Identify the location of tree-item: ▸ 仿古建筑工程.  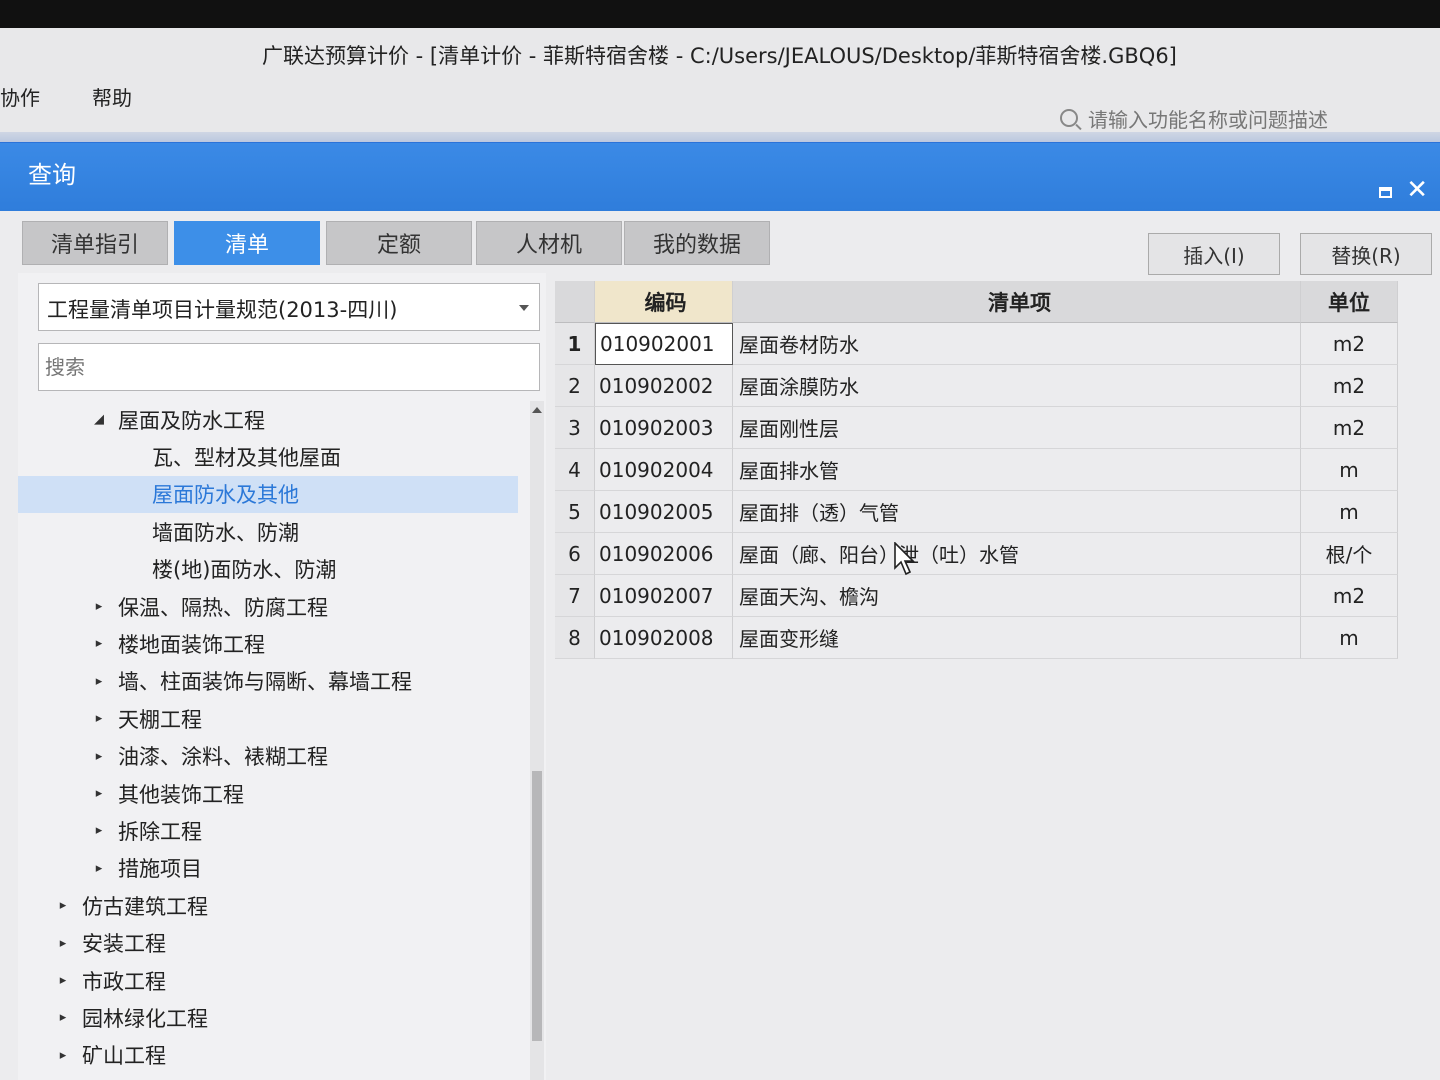
(268, 905).